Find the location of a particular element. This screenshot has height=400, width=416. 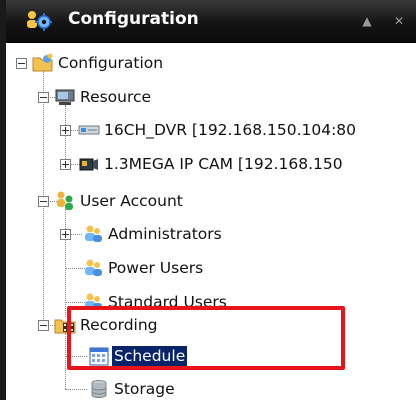

highlight-annotation is located at coordinates (206, 338).